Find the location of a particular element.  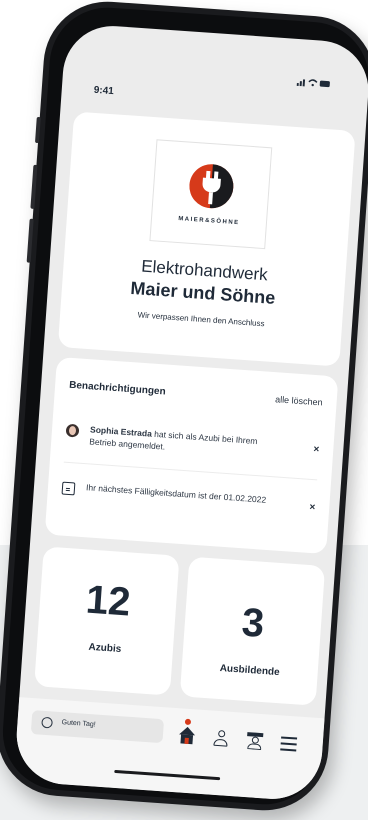

greeting-text: Guten Tag! is located at coordinates (78, 724).